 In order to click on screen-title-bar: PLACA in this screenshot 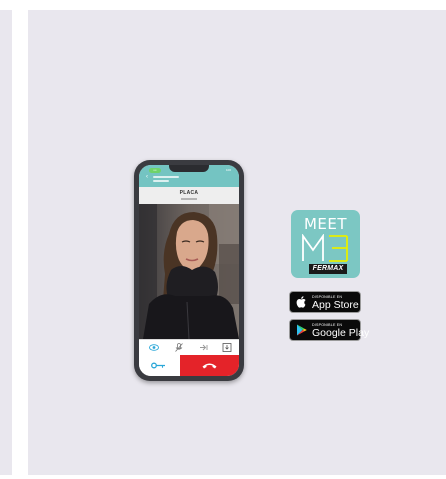, I will do `click(189, 195)`.